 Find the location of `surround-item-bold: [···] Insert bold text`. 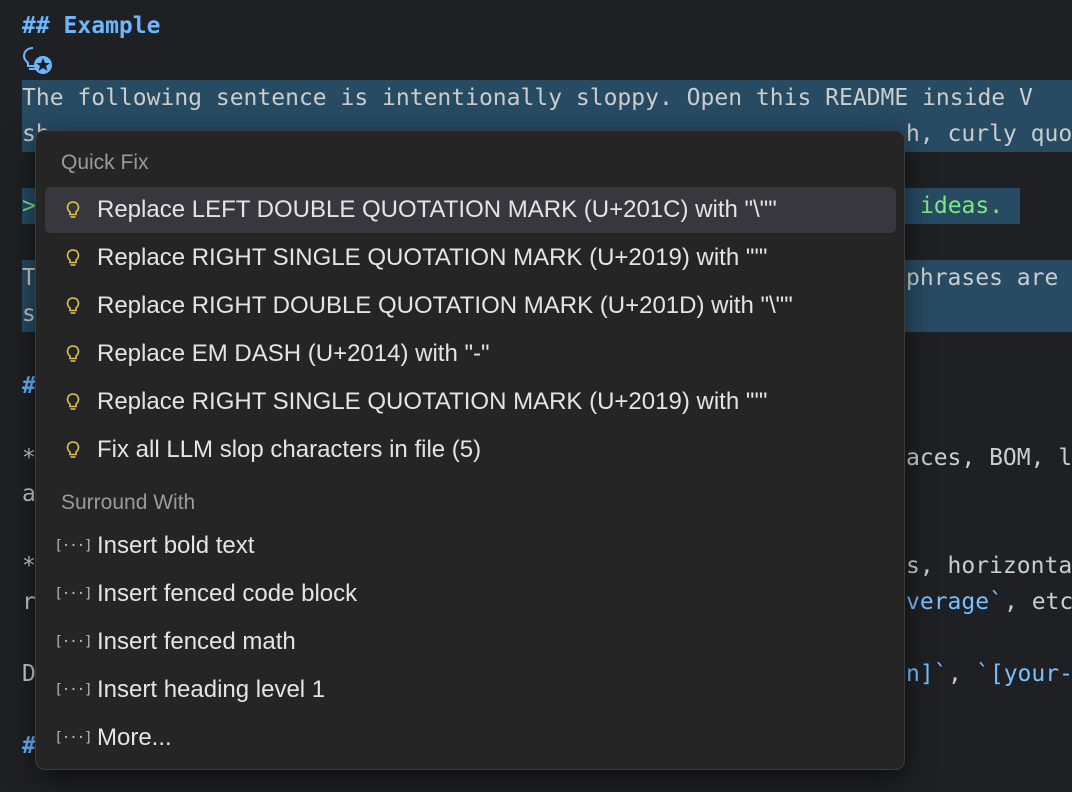

surround-item-bold: [···] Insert bold text is located at coordinates (470, 546).